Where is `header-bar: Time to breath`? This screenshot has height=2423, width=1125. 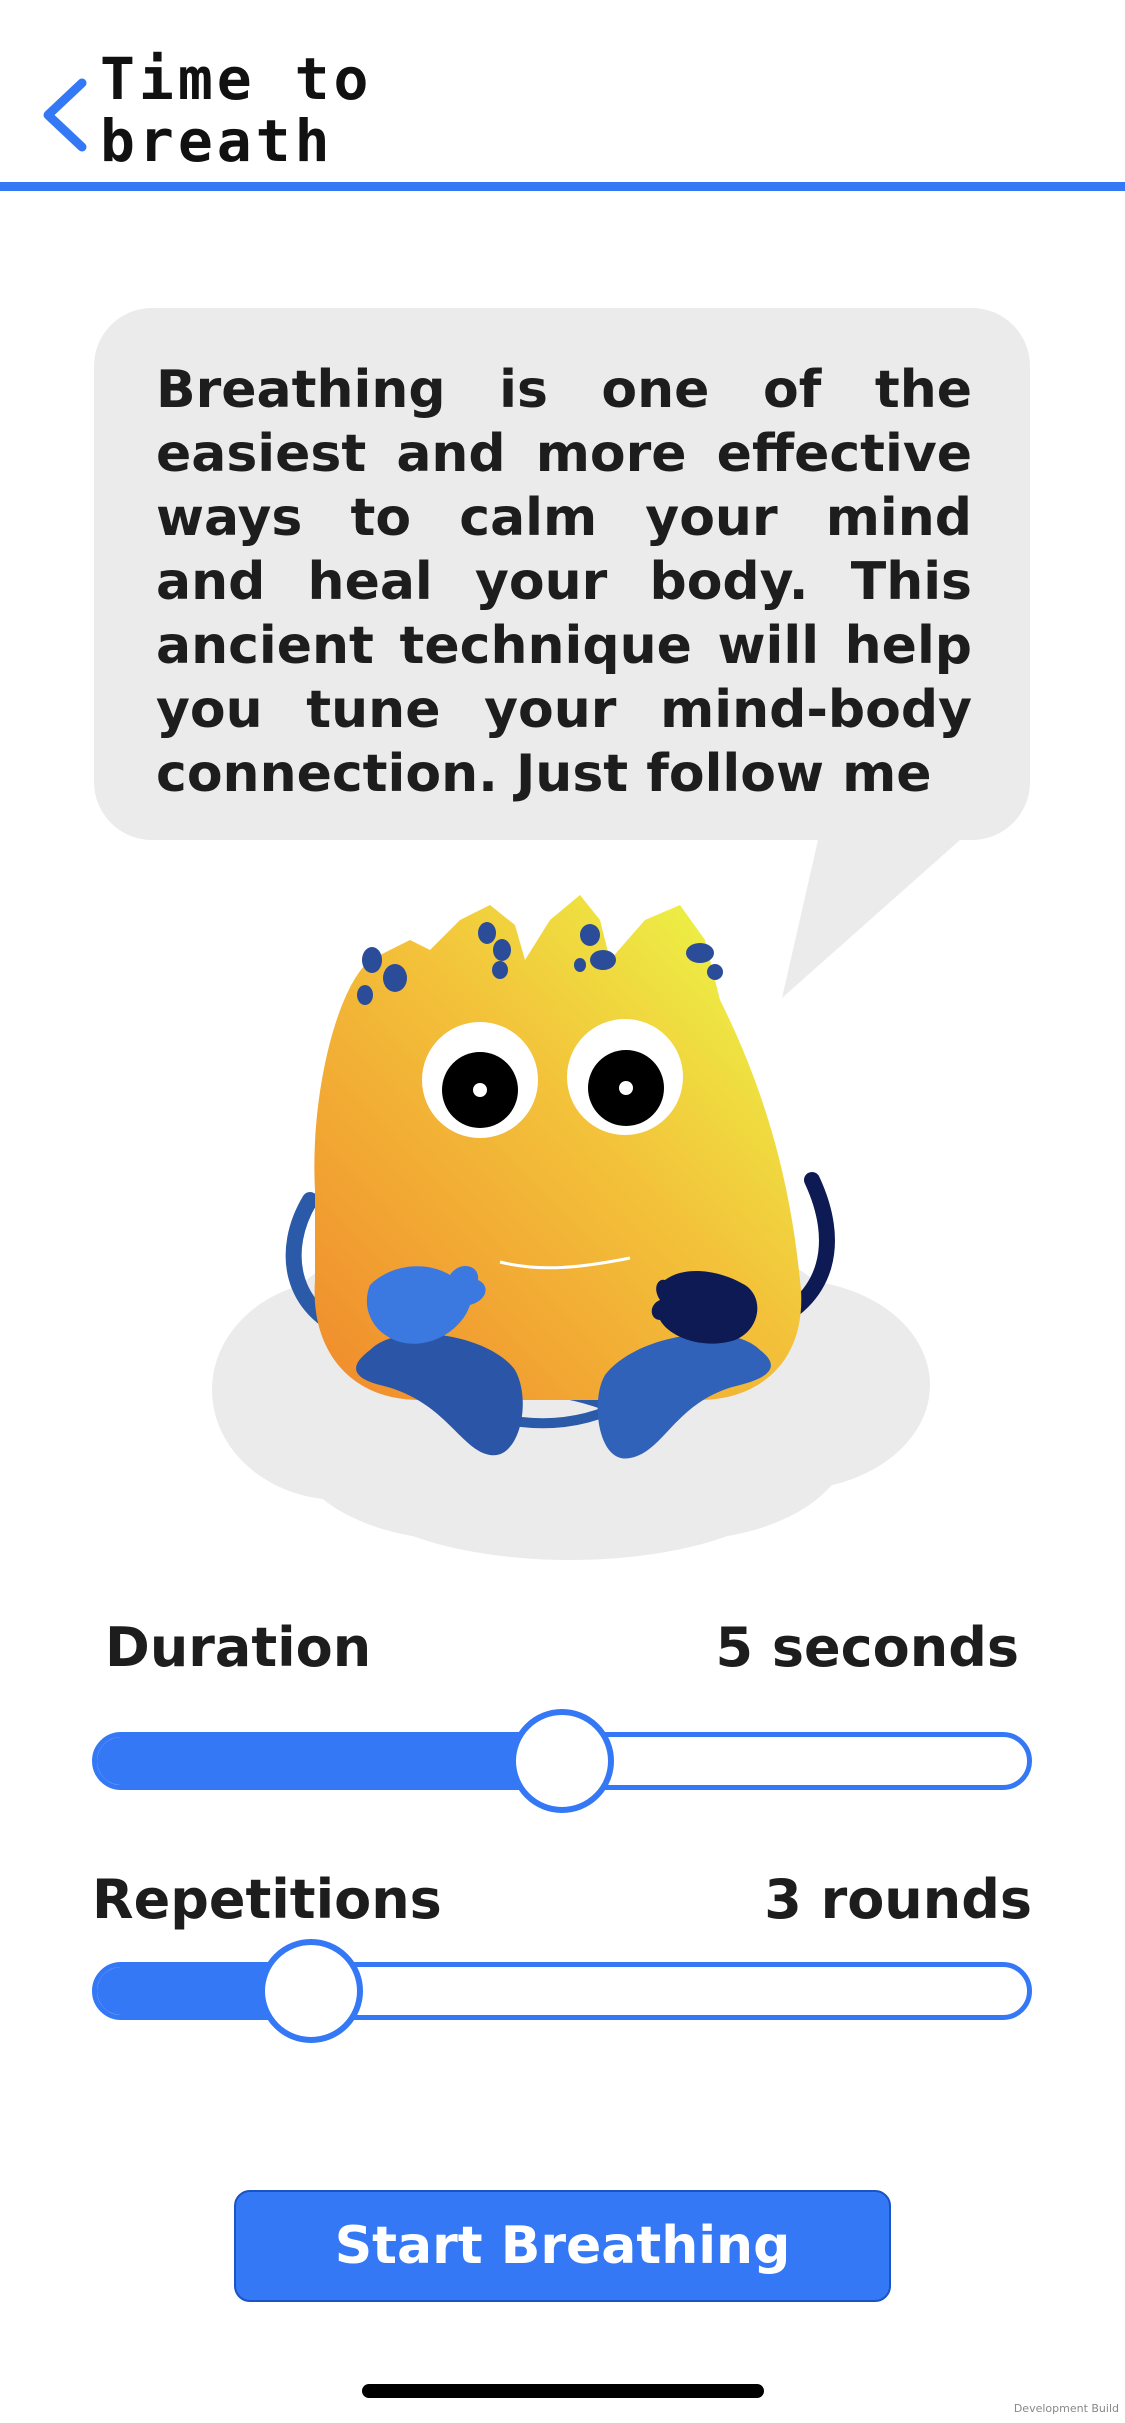 header-bar: Time to breath is located at coordinates (562, 95).